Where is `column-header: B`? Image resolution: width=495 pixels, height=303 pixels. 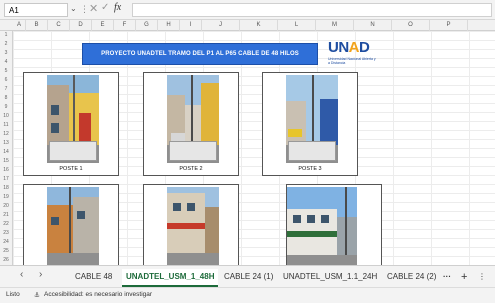
column-header: B is located at coordinates (37, 25).